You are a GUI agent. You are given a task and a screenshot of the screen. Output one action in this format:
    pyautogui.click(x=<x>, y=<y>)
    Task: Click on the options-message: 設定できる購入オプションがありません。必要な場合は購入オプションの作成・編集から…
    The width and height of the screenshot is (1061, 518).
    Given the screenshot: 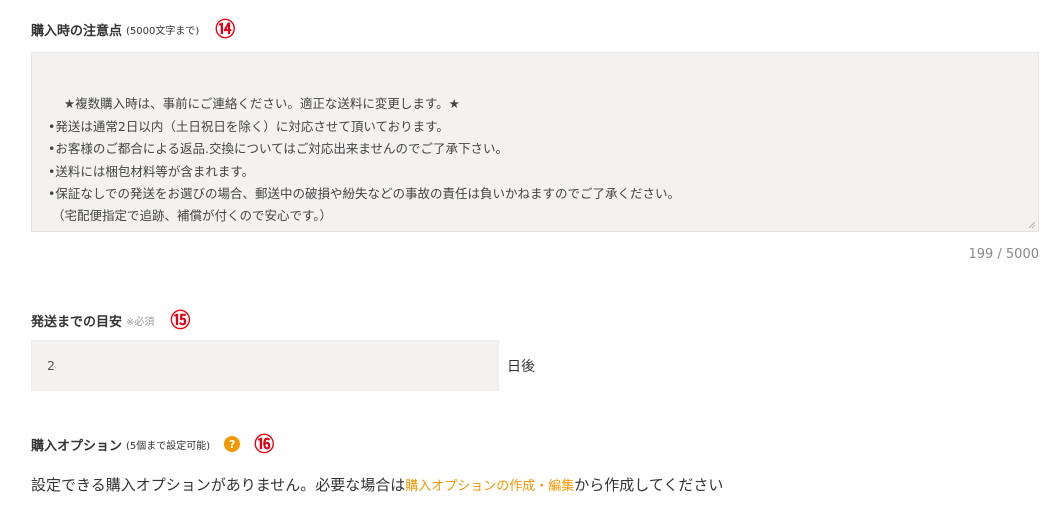 What is the action you would take?
    pyautogui.click(x=377, y=484)
    